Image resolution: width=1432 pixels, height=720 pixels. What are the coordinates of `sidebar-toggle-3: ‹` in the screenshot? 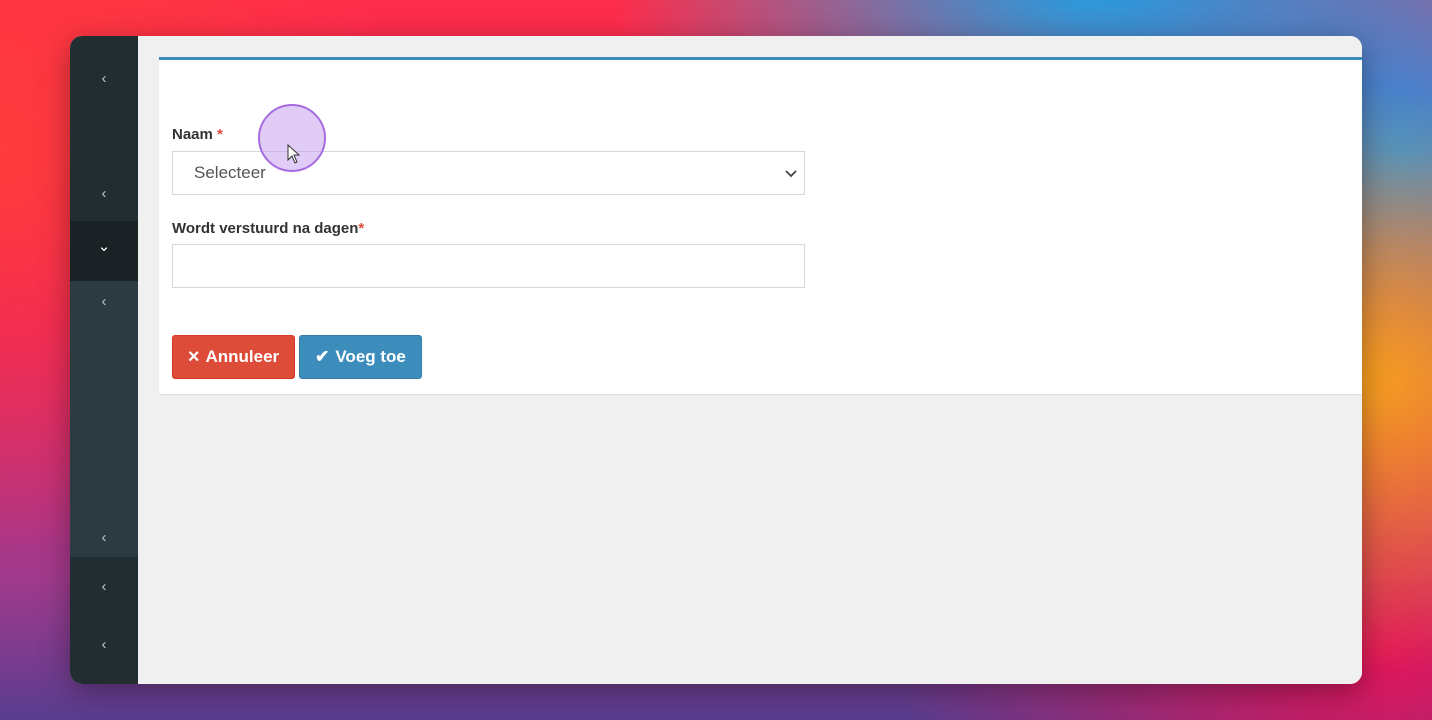 It's located at (104, 586).